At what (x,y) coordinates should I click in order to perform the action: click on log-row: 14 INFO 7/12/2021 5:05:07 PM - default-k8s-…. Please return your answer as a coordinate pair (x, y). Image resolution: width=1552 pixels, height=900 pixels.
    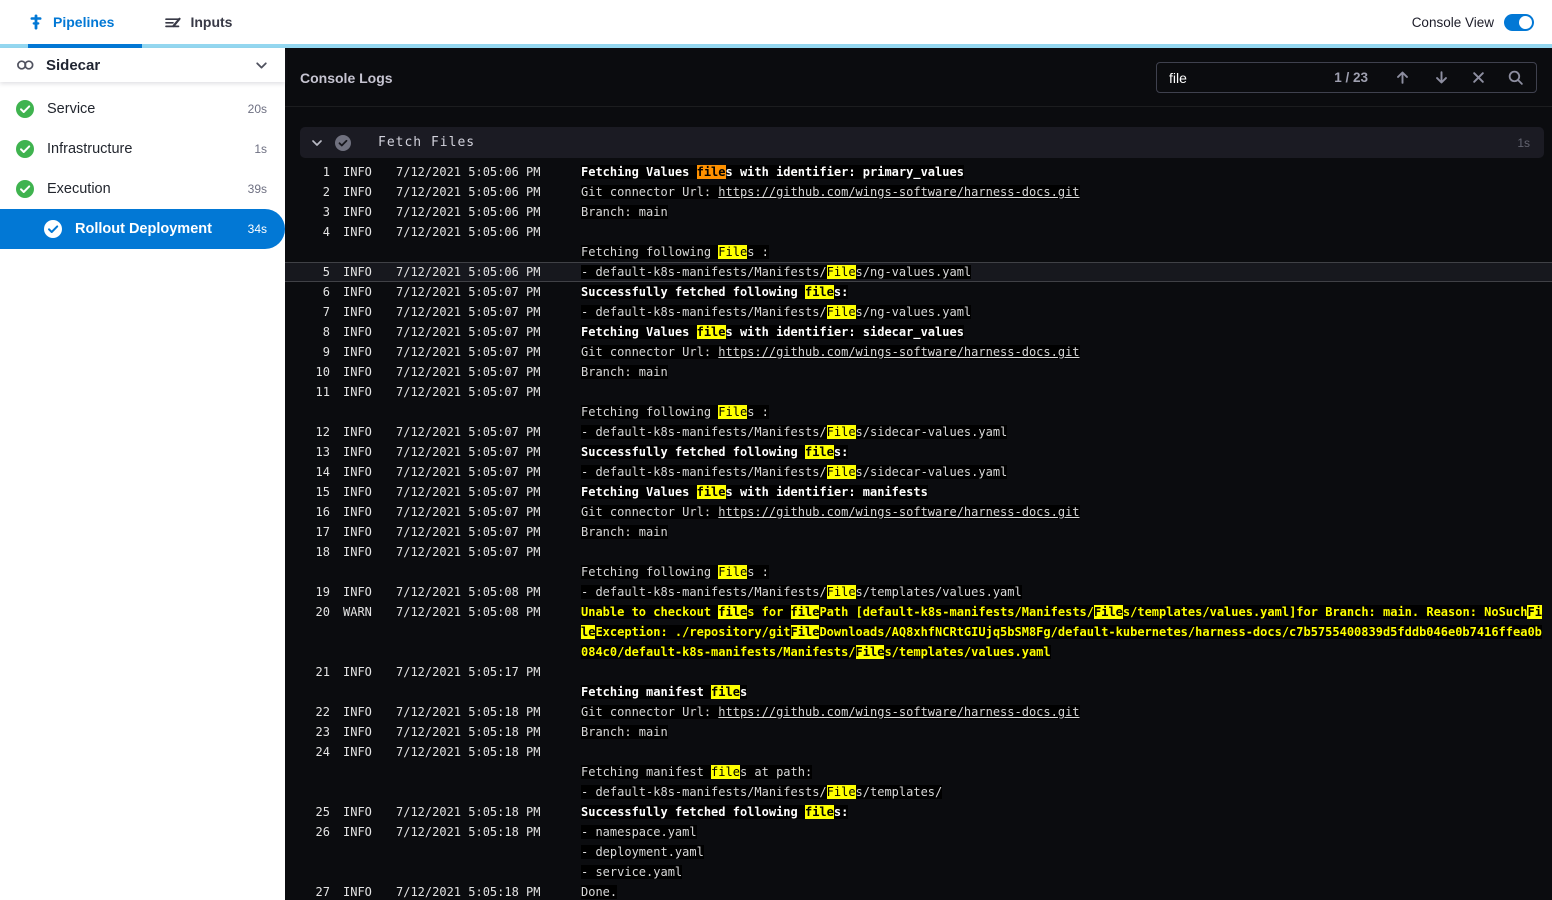
    Looking at the image, I should click on (918, 472).